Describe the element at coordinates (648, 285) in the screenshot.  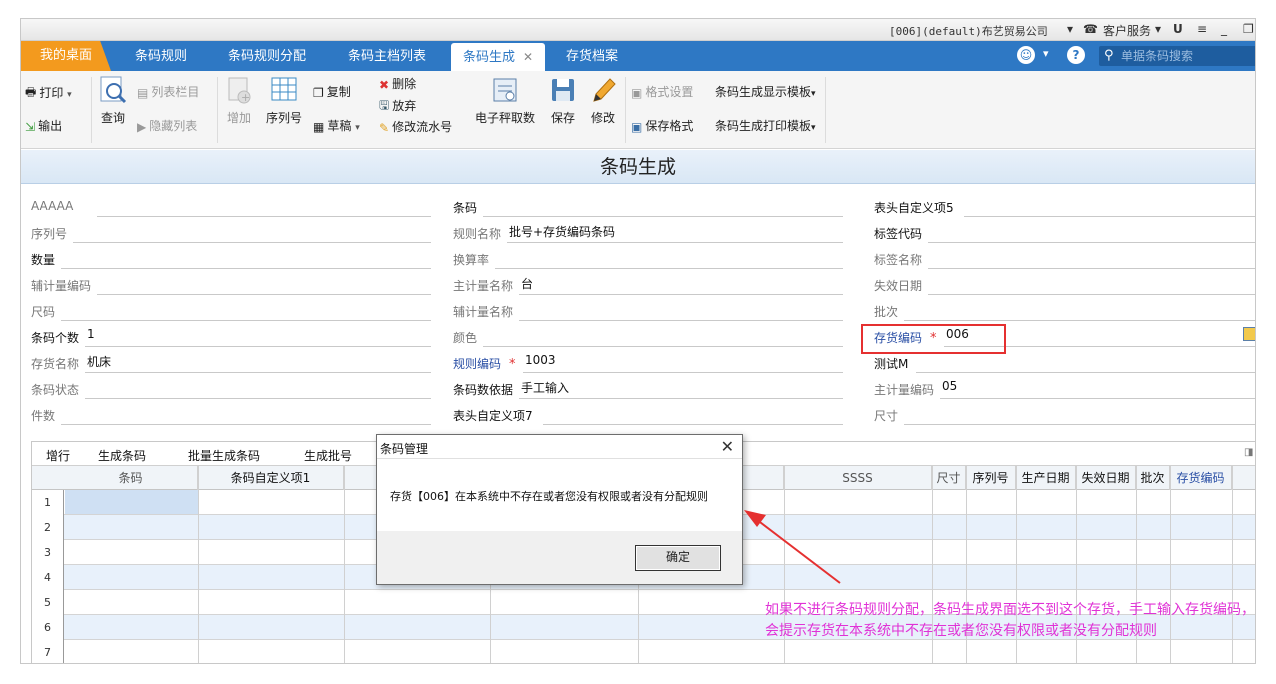
I see `form-field: 主计量名称台` at that location.